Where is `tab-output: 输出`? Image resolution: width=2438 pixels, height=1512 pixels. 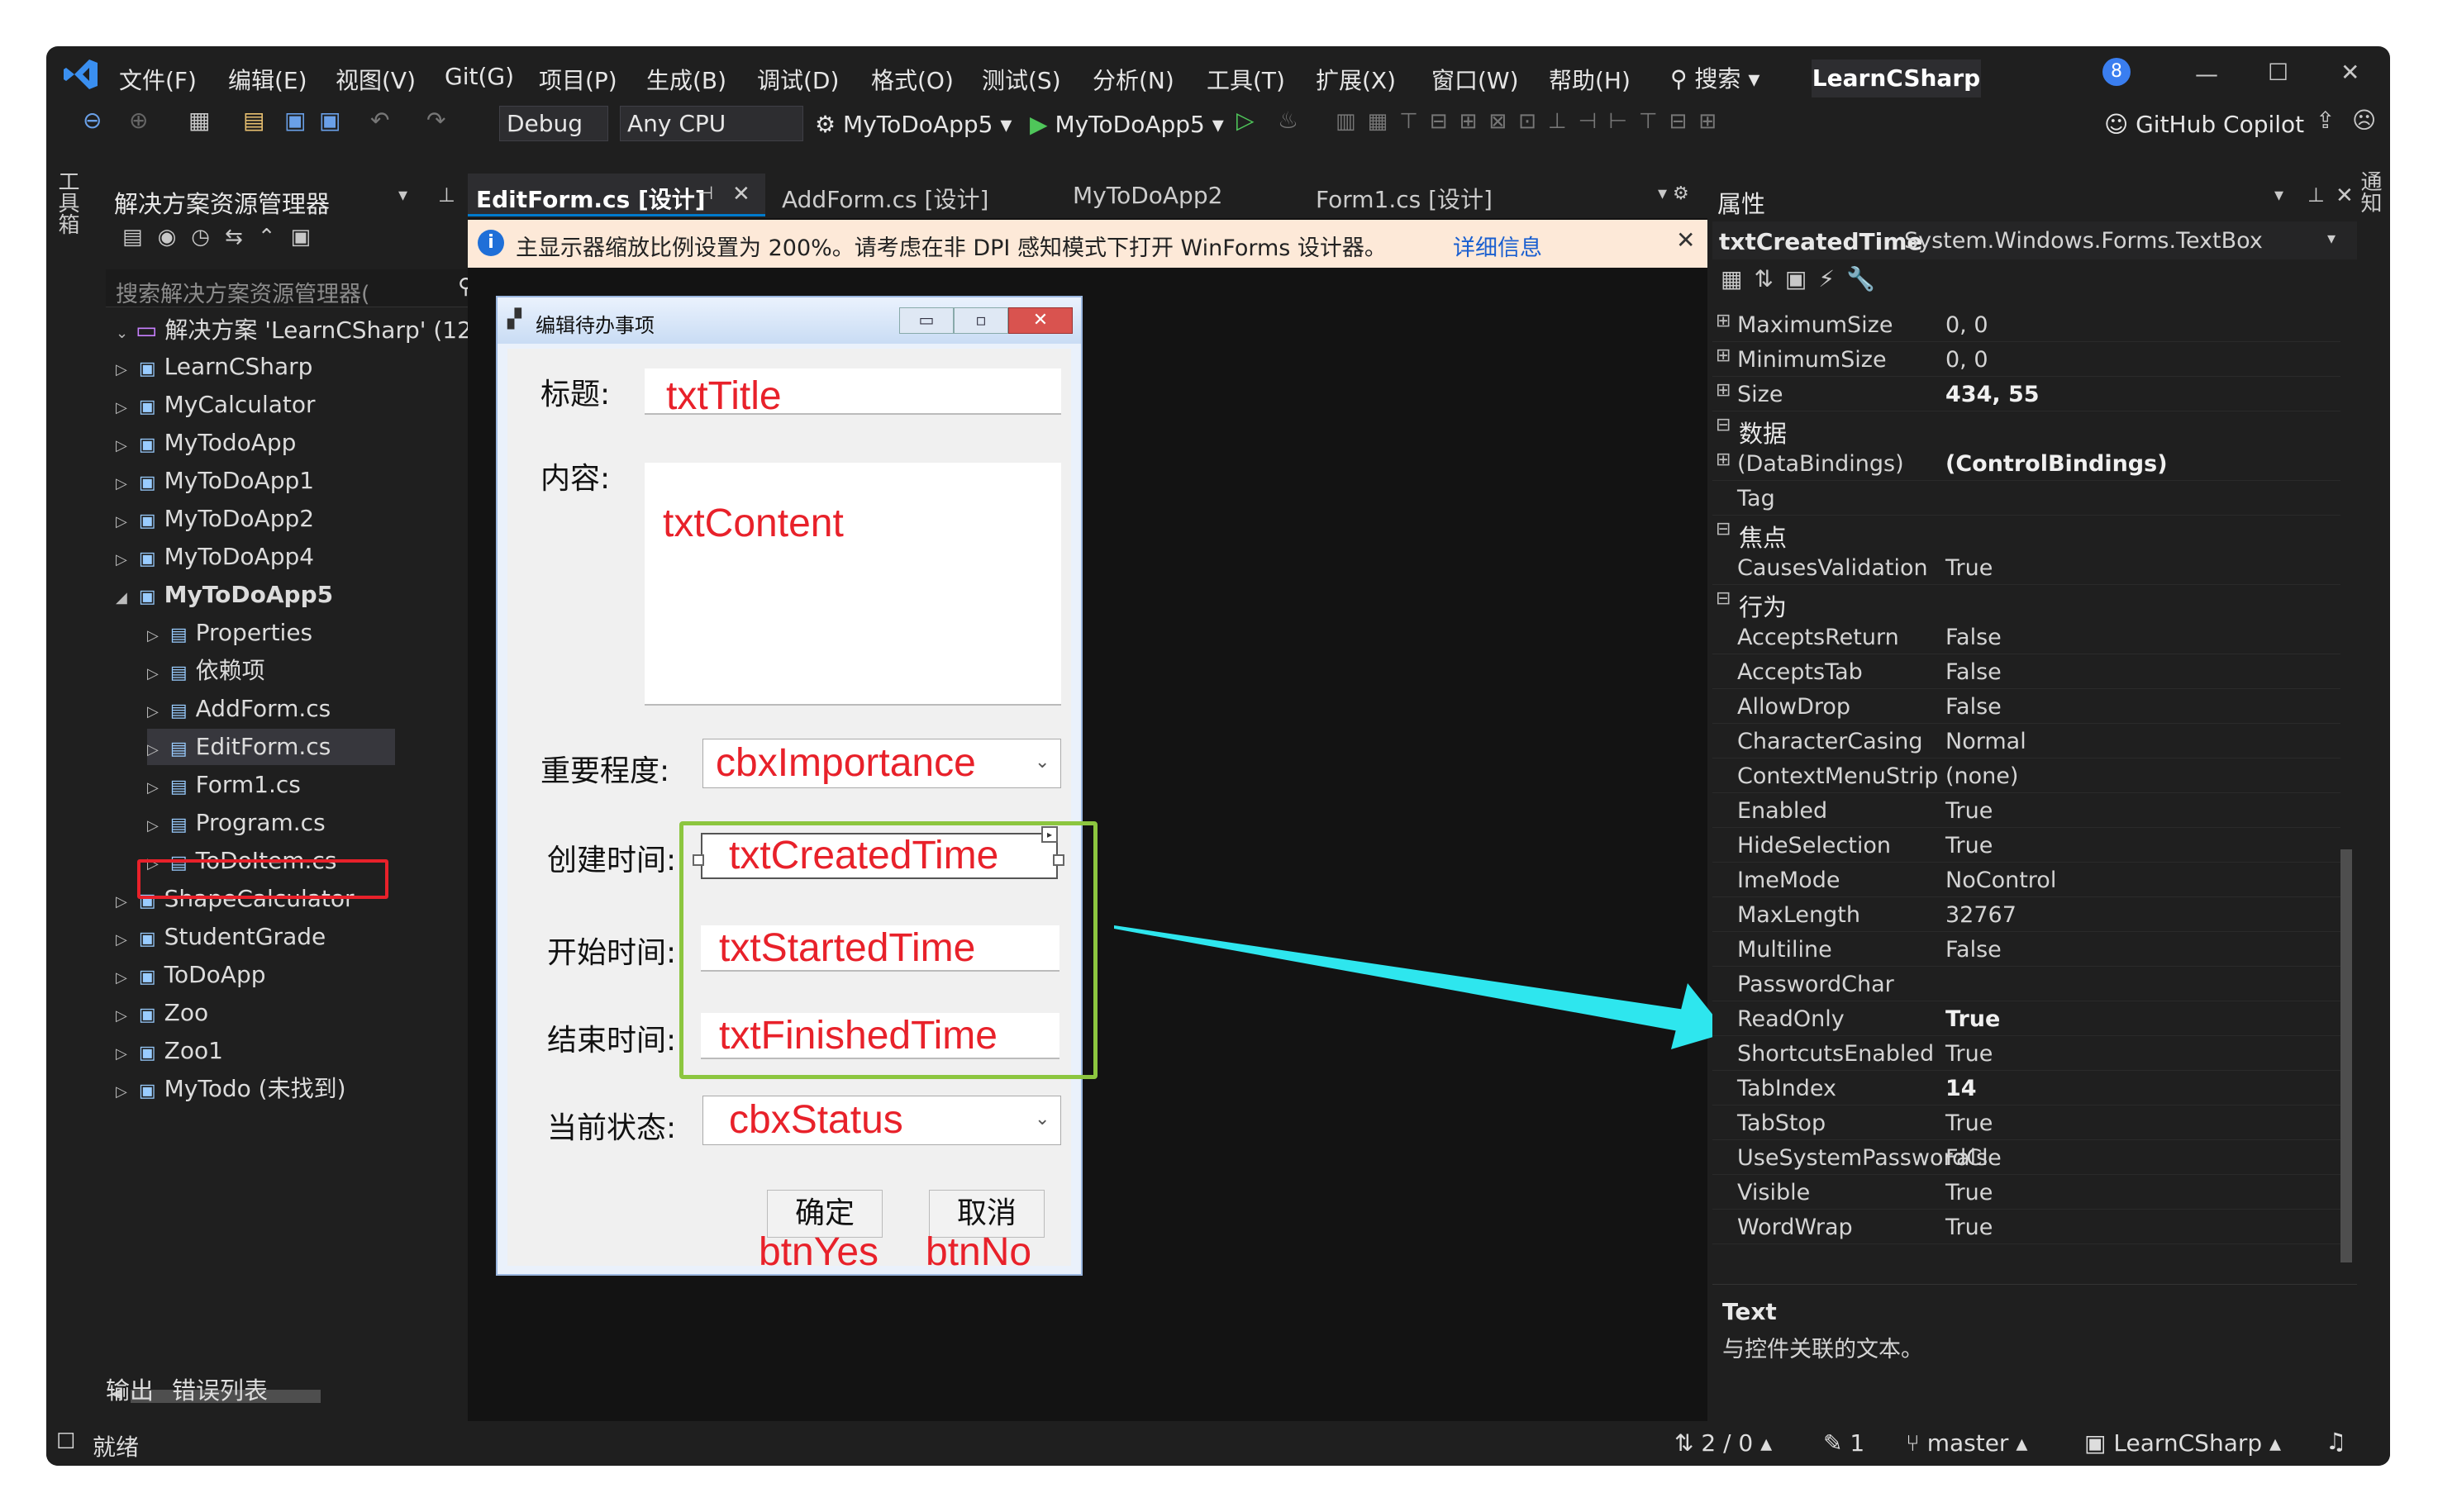
tab-output: 输出 is located at coordinates (130, 1389).